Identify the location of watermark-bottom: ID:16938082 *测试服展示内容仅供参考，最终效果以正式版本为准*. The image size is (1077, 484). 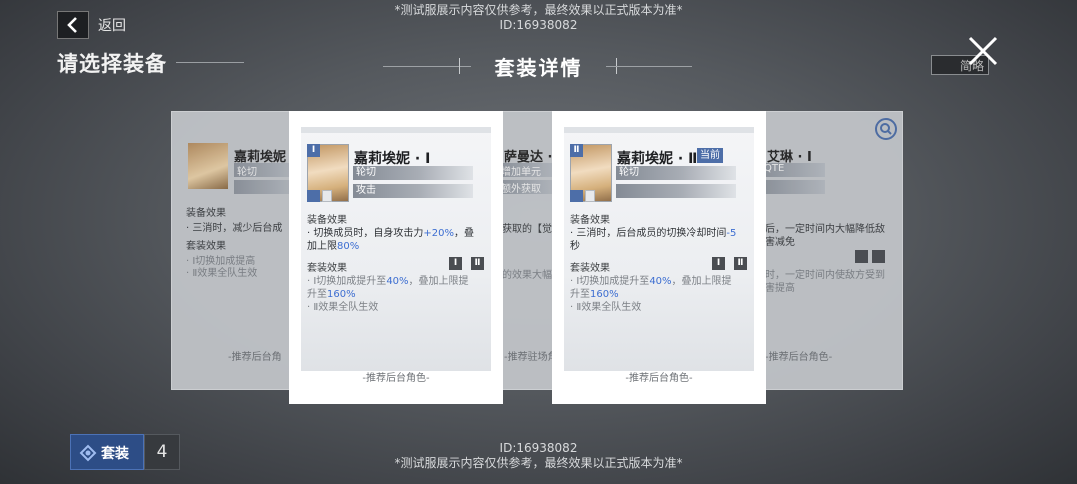
(538, 456).